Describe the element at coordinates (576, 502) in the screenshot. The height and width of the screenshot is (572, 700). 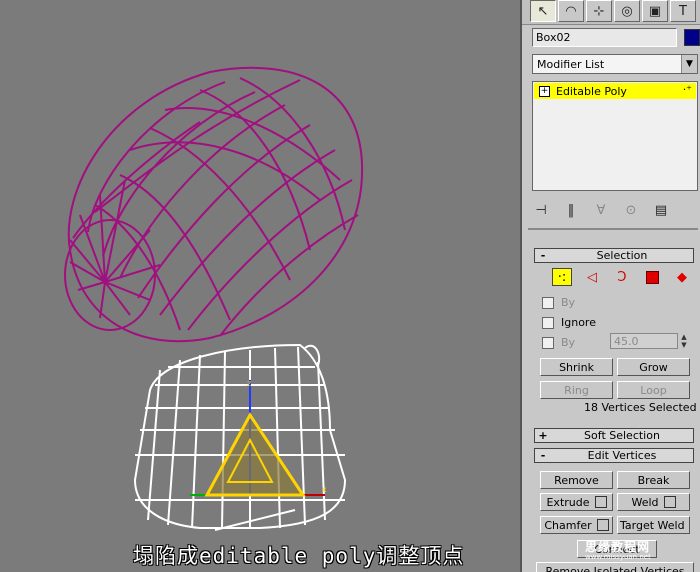
I see `extrude-button: Extrude` at that location.